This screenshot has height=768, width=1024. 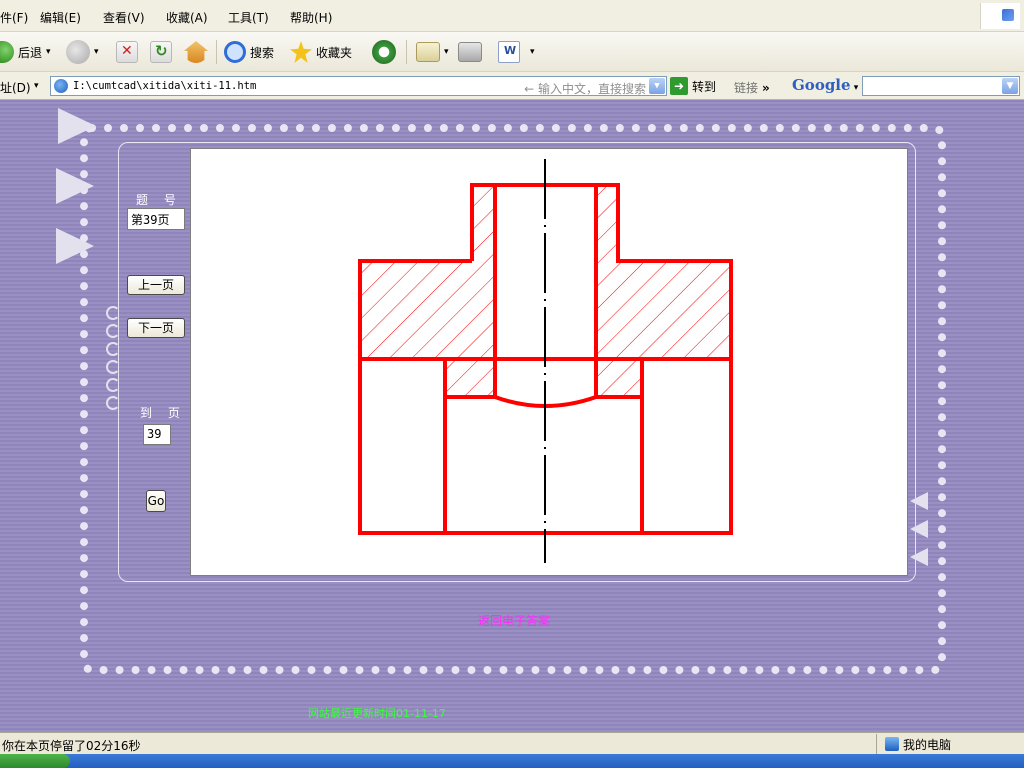 I want to click on toolbar: 后退 ▾ ▾ 搜索 收藏夹 ▾ ▾, so click(x=512, y=52).